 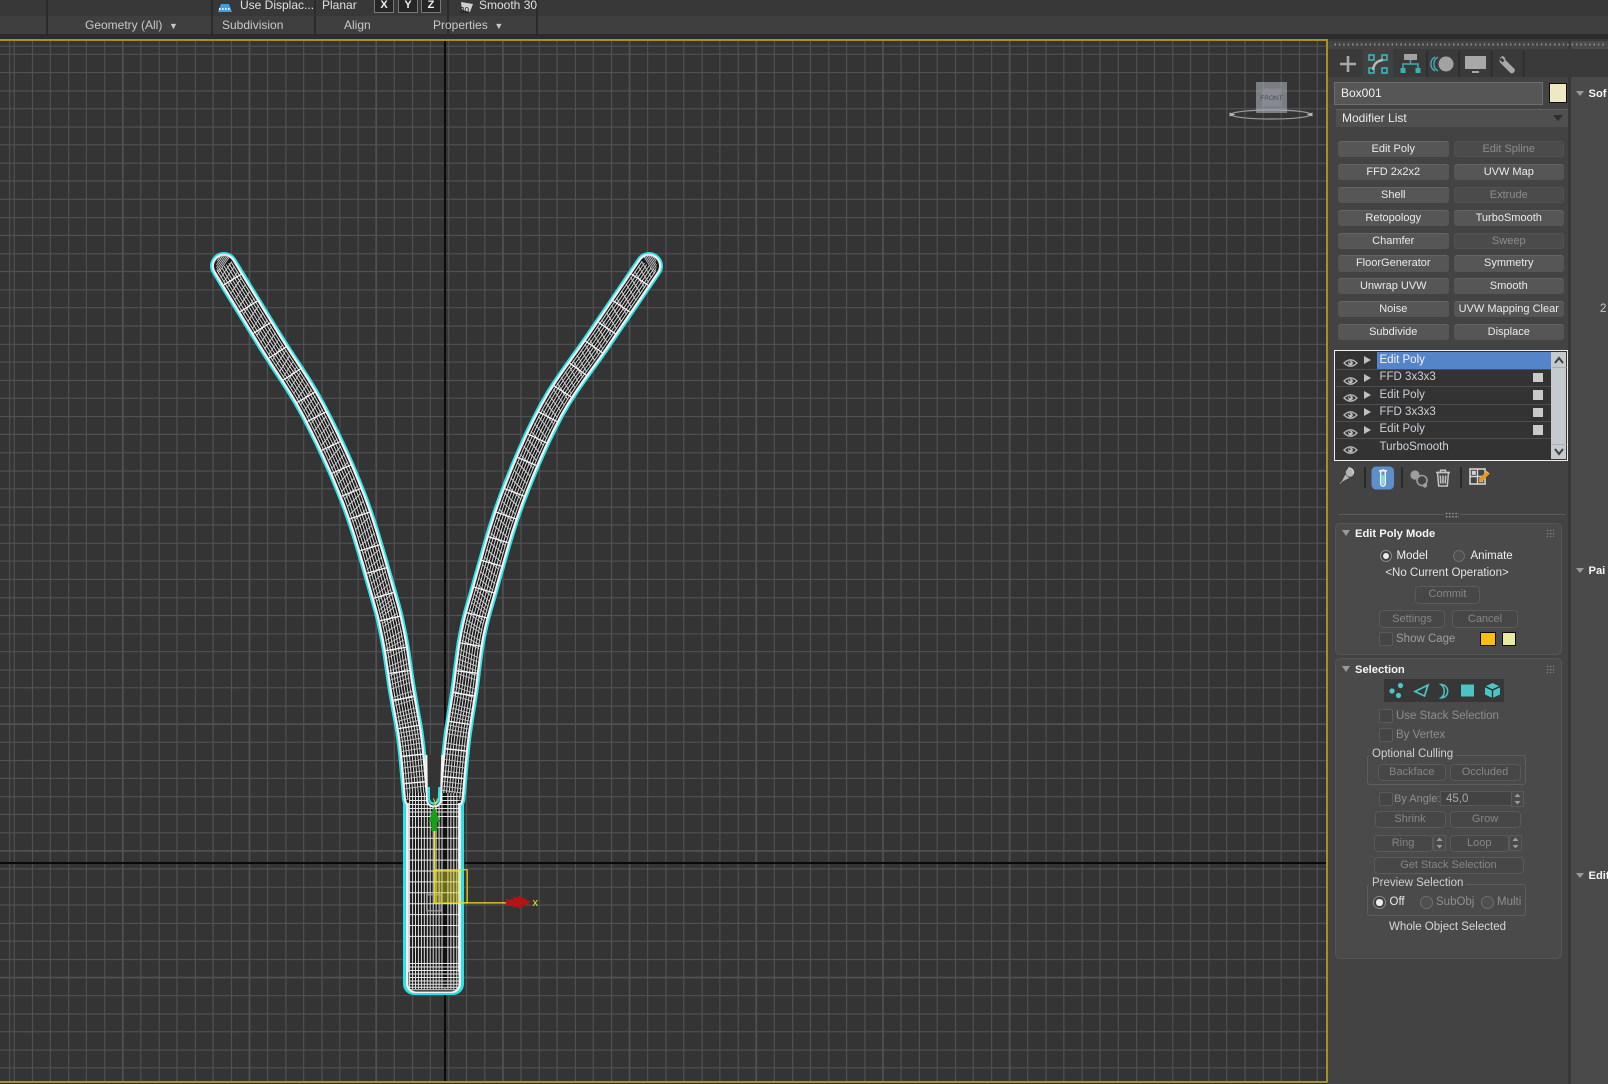 I want to click on svg-text: x, so click(x=536, y=903).